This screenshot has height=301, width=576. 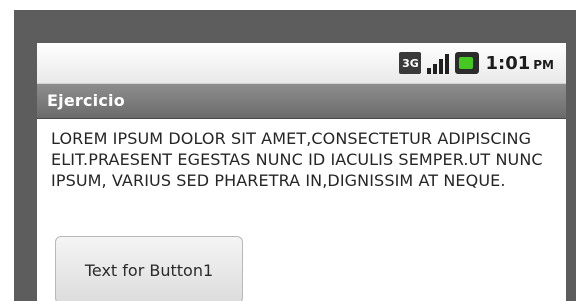 I want to click on 3g-icon: 3G, so click(x=410, y=63).